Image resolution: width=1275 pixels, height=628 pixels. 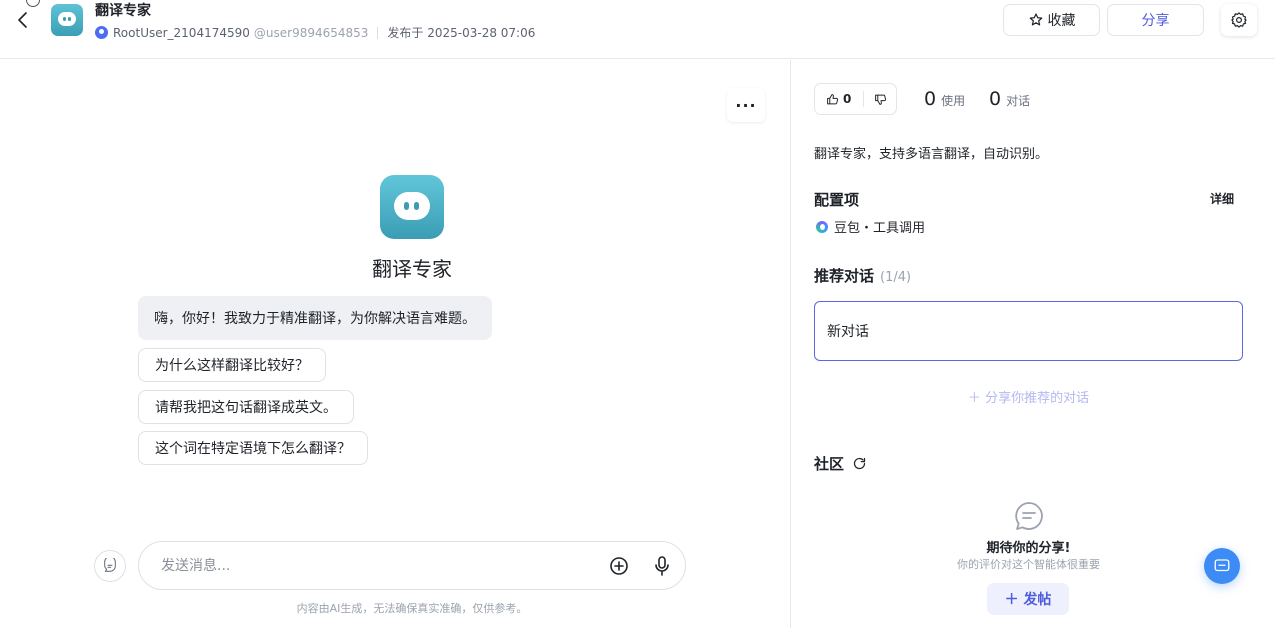 What do you see at coordinates (859, 463) in the screenshot?
I see `refresh-icon` at bounding box center [859, 463].